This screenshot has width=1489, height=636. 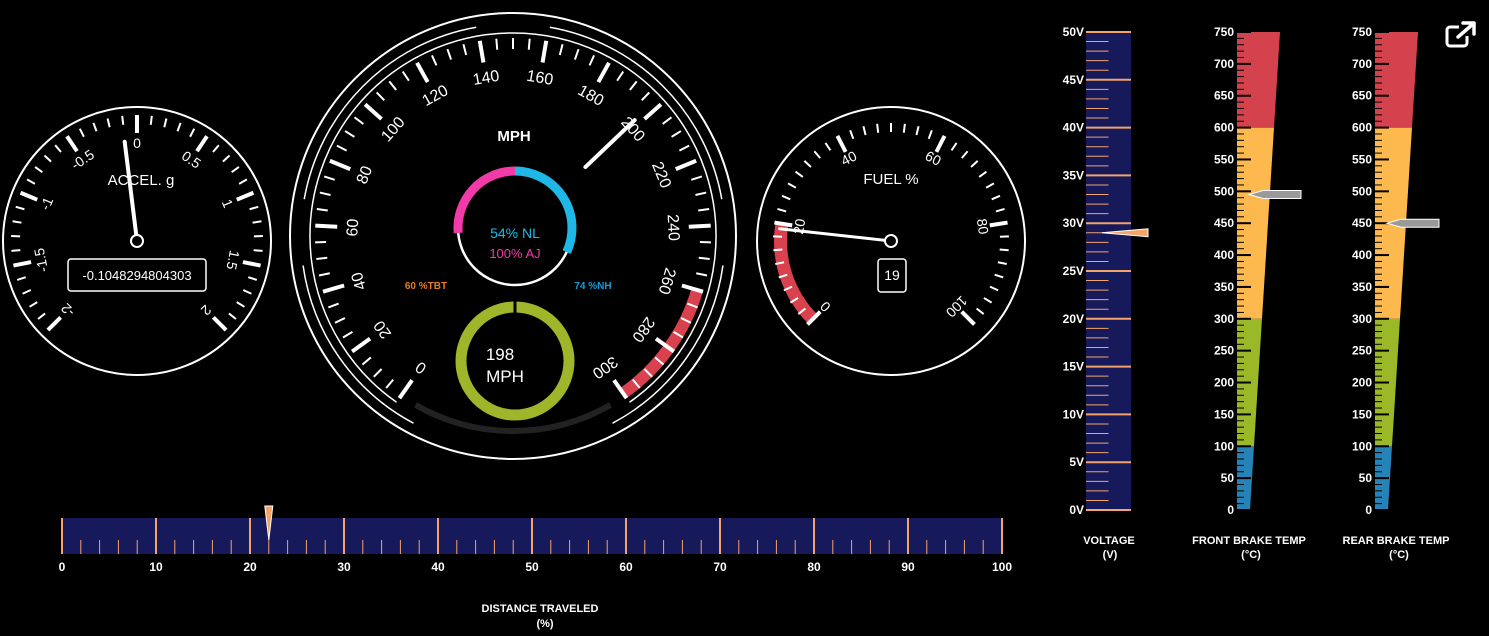 What do you see at coordinates (486, 78) in the screenshot?
I see `speed-tick-label: 140` at bounding box center [486, 78].